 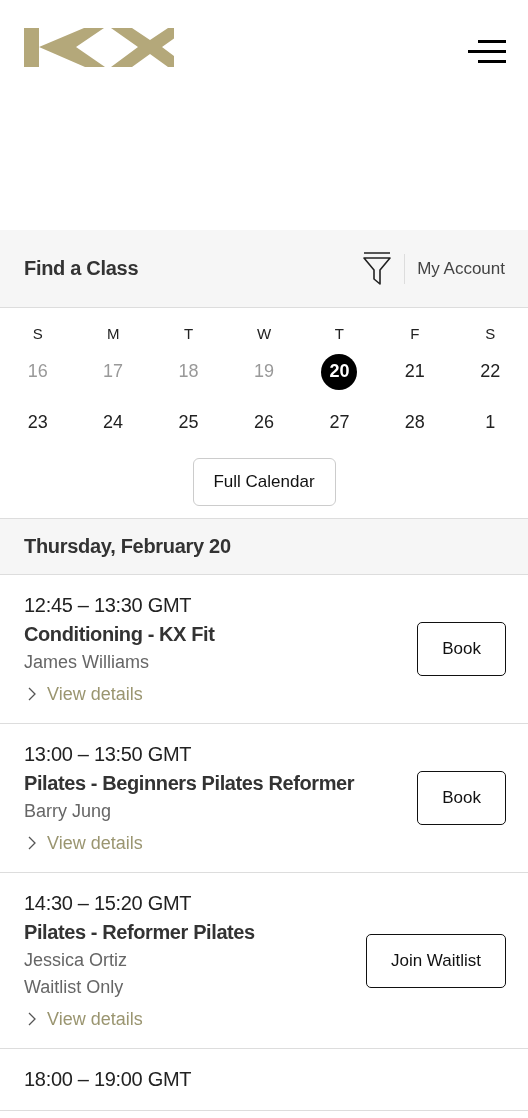 I want to click on class-title: Pilates - Reformer Pilates, so click(x=139, y=932).